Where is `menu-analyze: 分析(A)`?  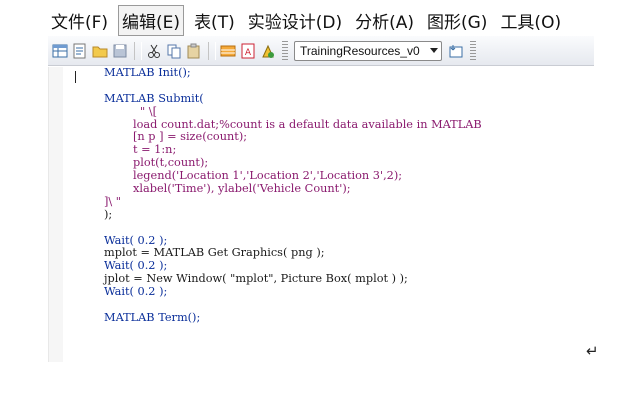
menu-analyze: 分析(A) is located at coordinates (384, 20).